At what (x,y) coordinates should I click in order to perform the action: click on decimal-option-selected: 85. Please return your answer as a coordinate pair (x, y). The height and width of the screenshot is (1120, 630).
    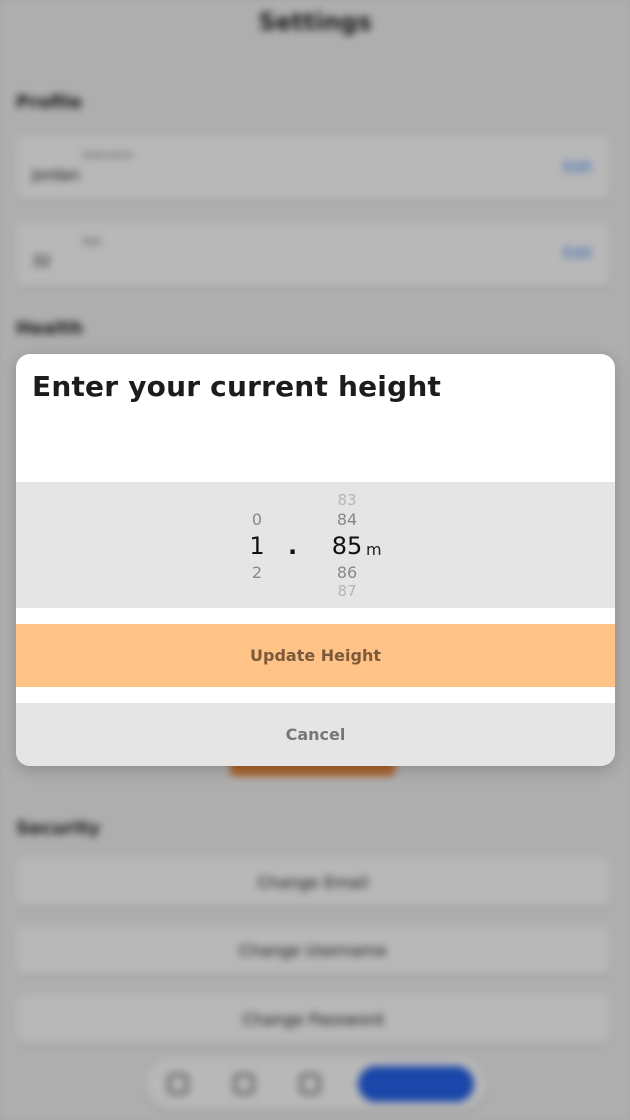
    Looking at the image, I should click on (347, 546).